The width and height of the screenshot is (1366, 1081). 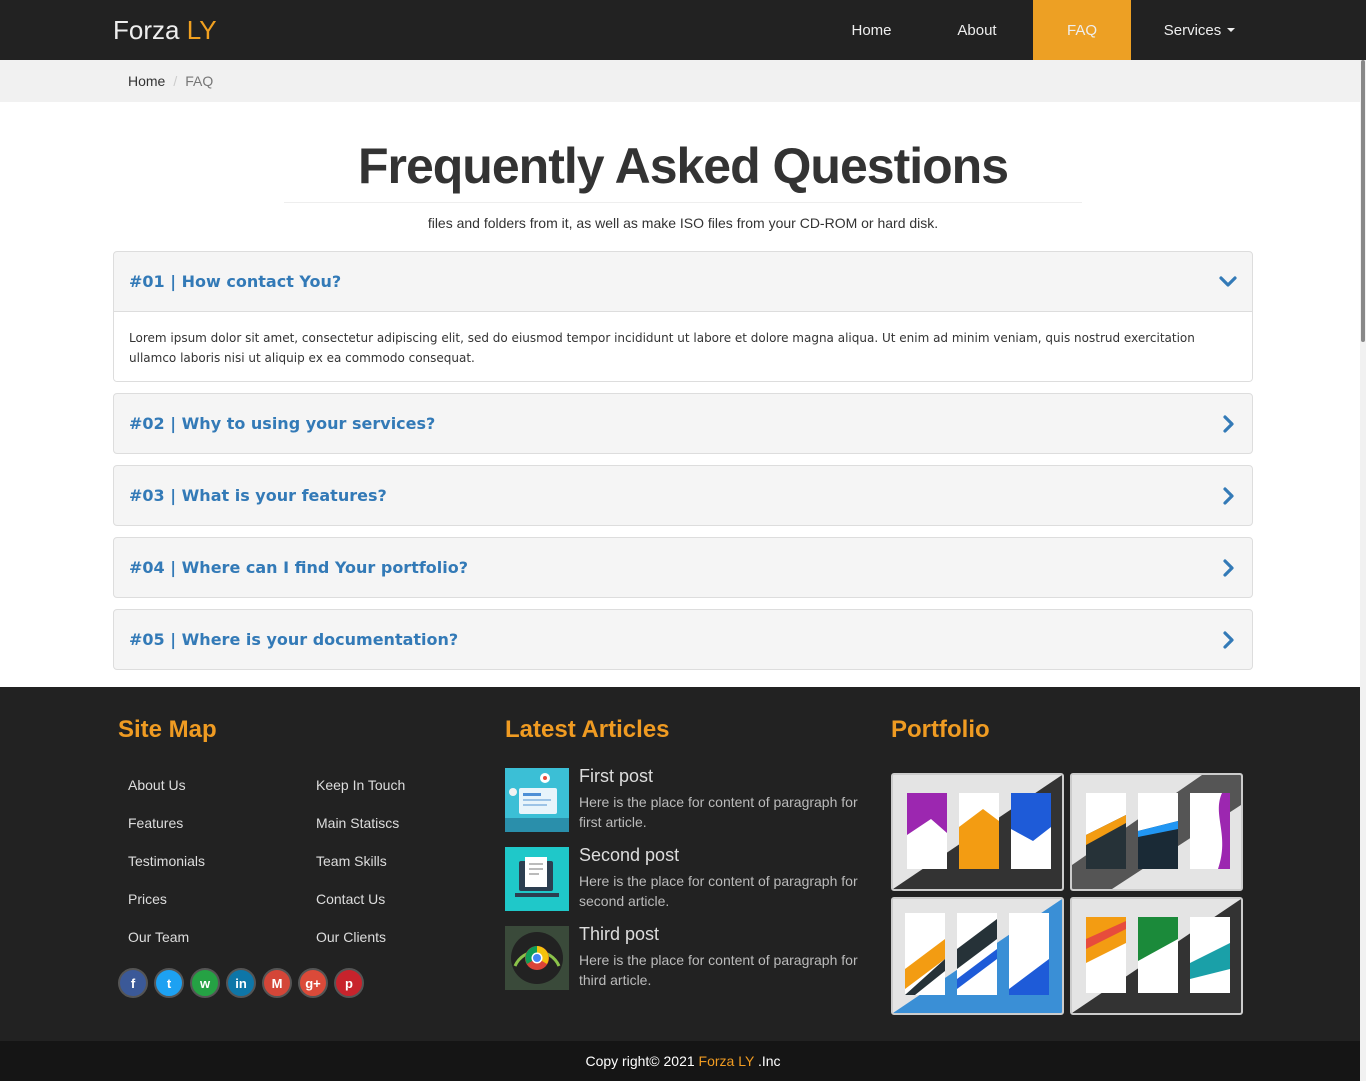 I want to click on faq-question: #01 | How contact You?, so click(x=235, y=281).